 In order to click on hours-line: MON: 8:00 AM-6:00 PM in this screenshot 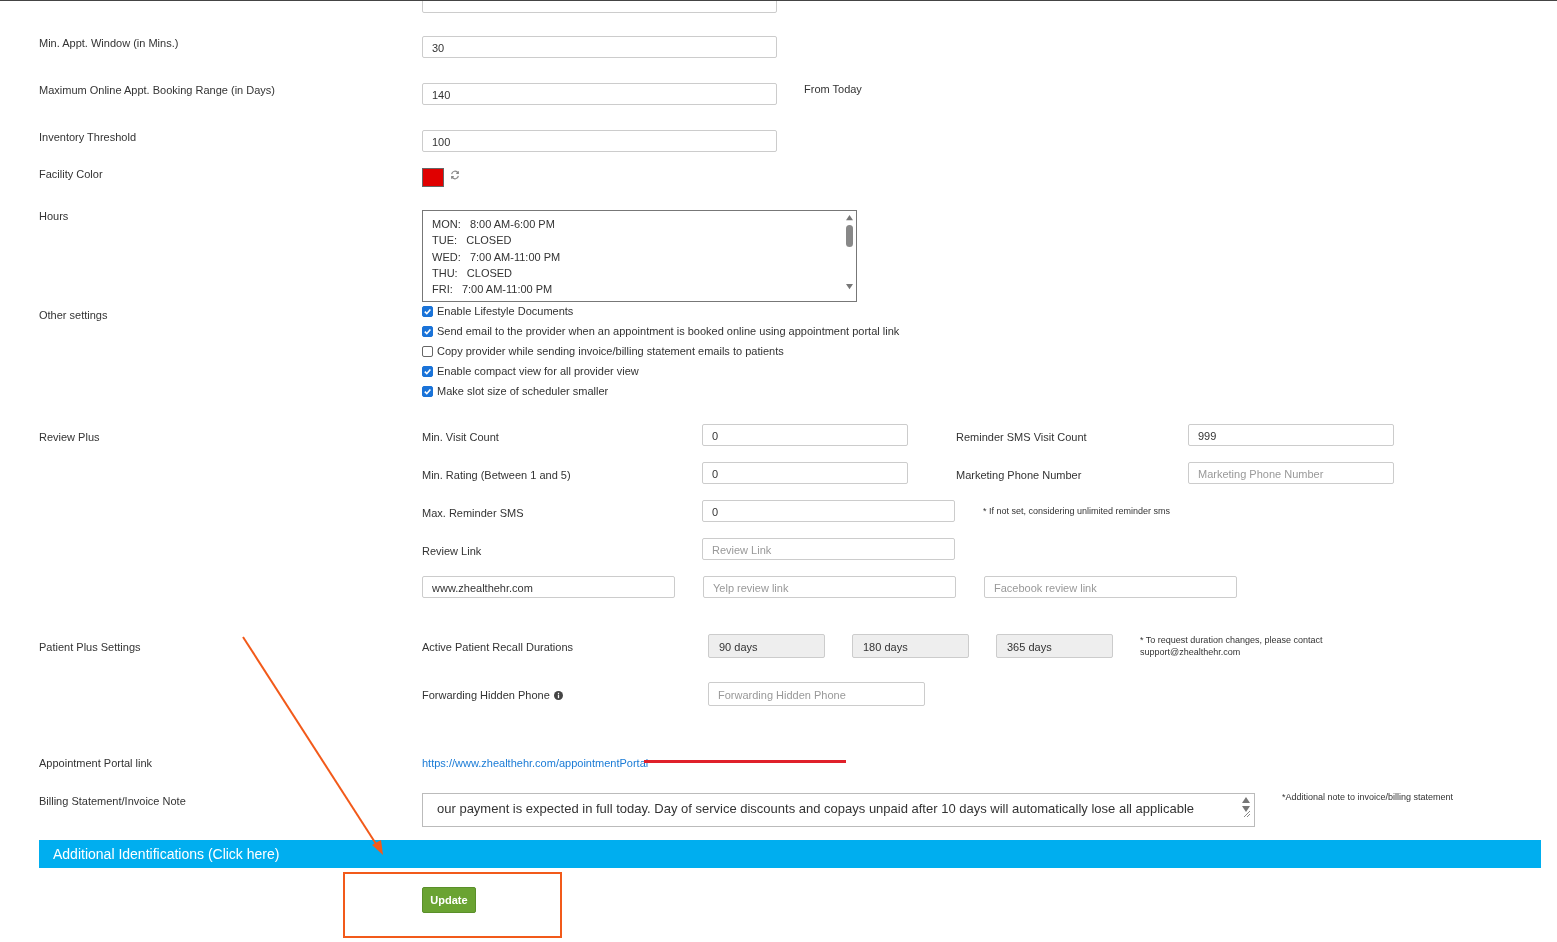, I will do `click(494, 224)`.